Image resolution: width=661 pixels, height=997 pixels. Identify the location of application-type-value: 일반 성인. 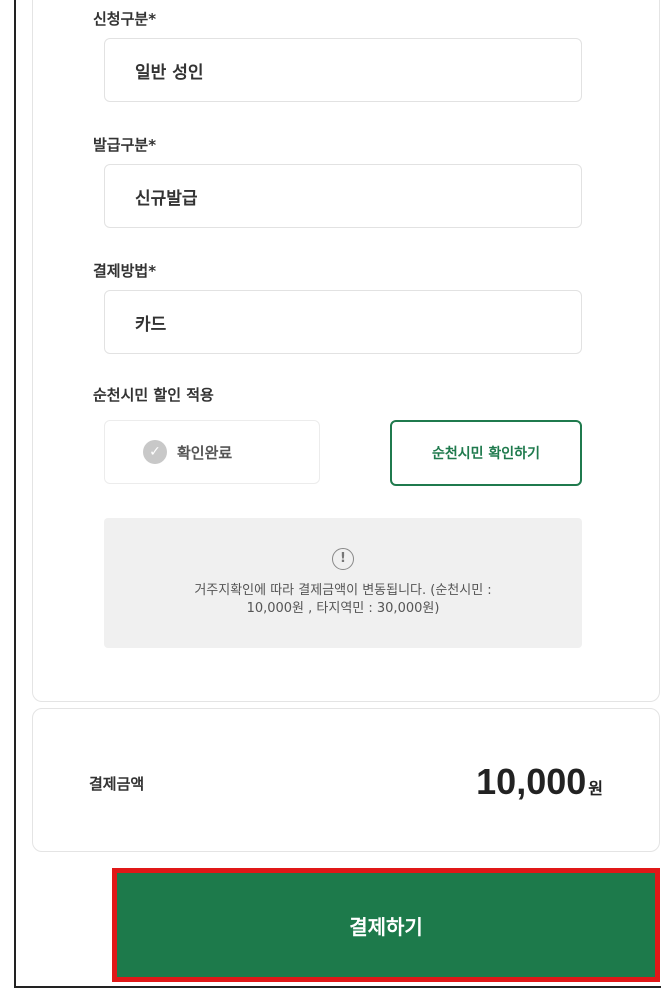
(169, 72).